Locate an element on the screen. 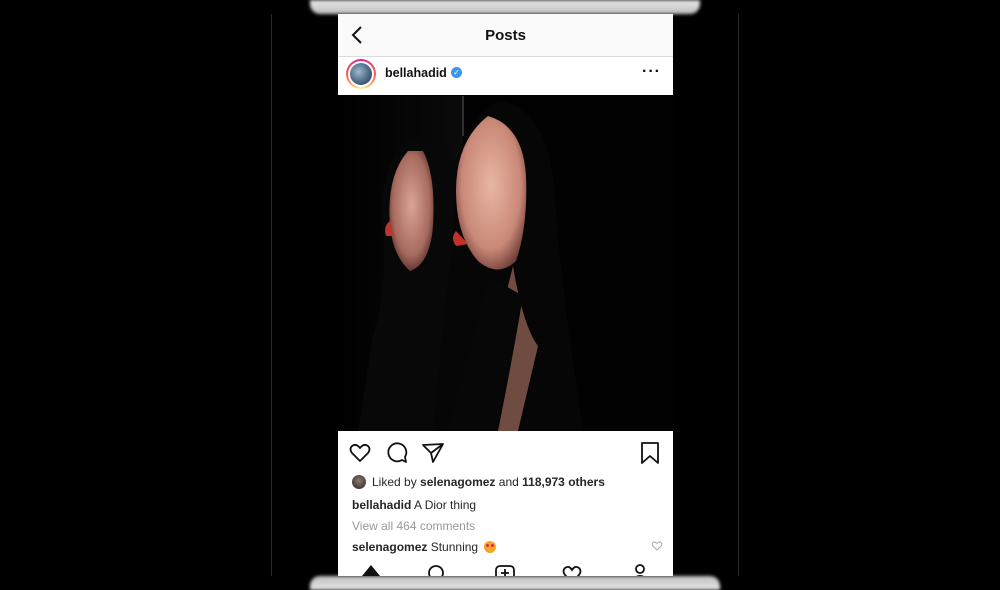  liked-others: 118,973 others is located at coordinates (563, 482).